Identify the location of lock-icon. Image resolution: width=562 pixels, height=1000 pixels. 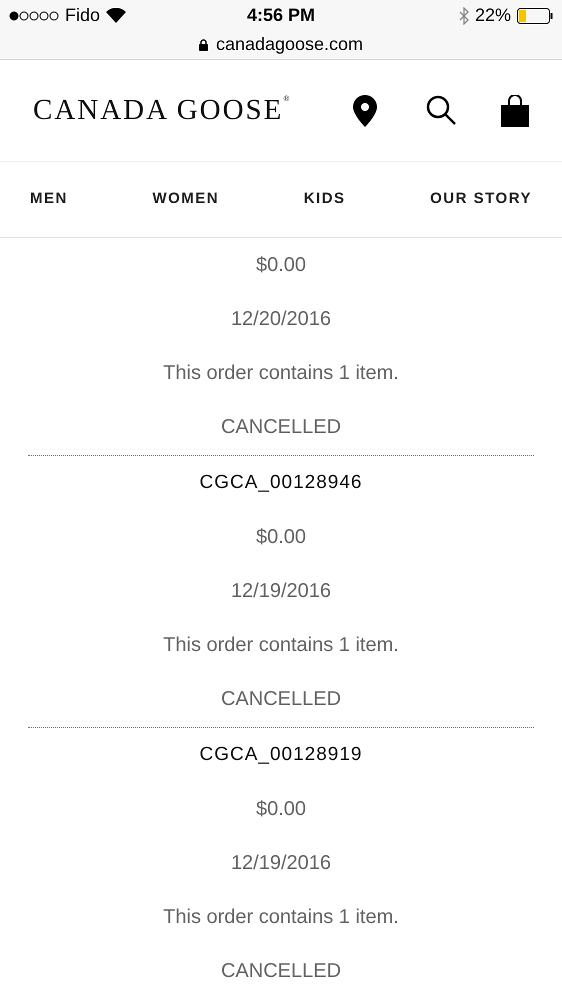
(203, 44).